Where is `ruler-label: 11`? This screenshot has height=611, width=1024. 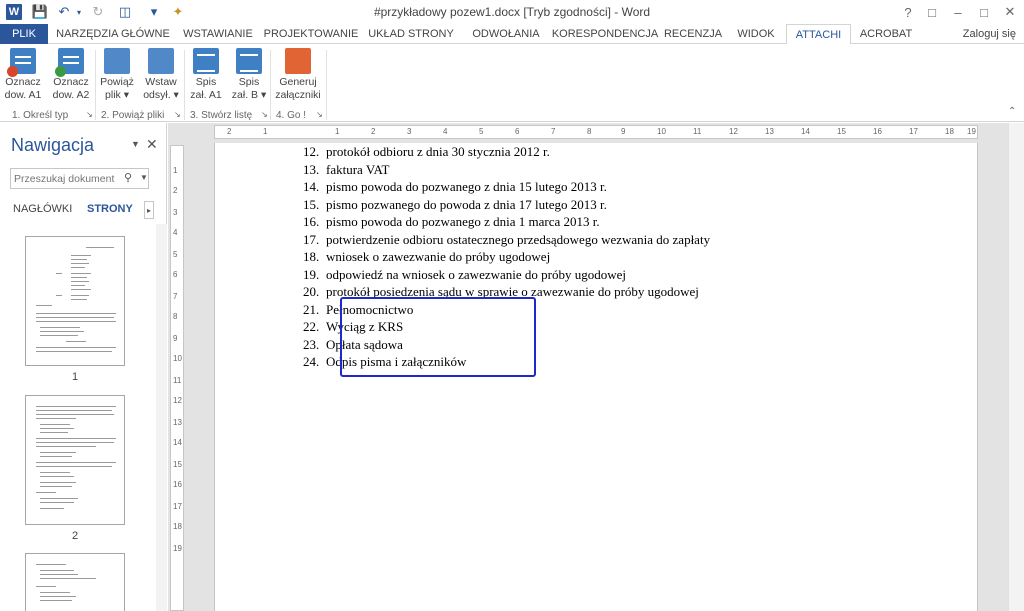
ruler-label: 11 is located at coordinates (697, 131).